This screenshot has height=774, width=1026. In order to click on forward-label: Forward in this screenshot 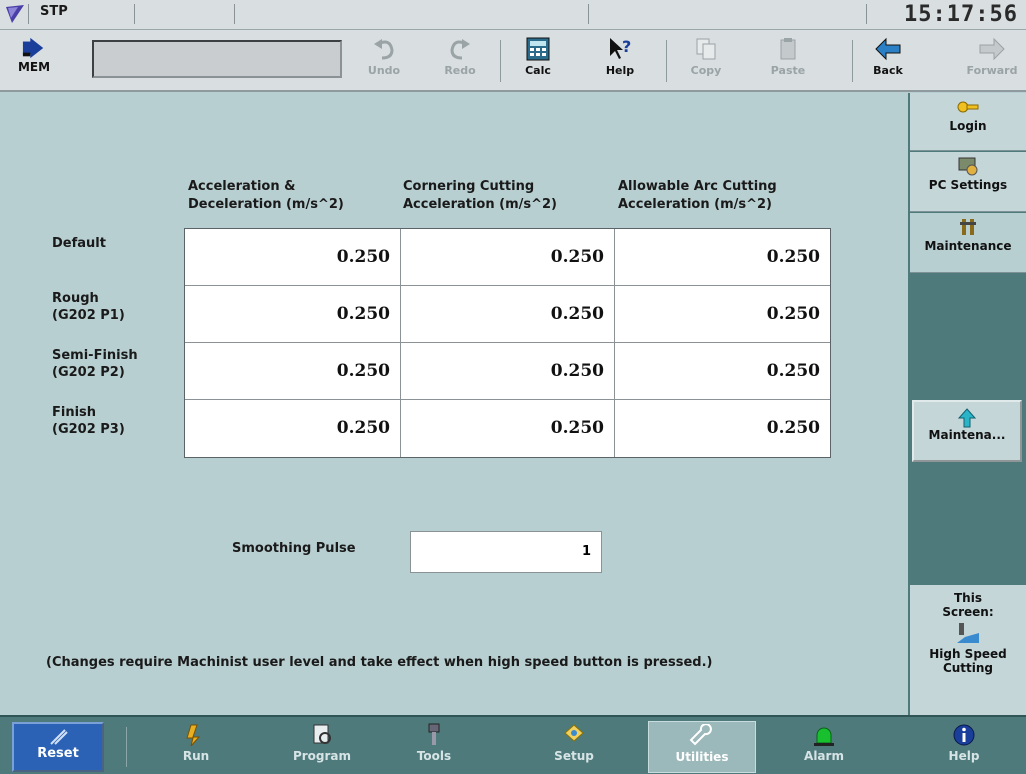, I will do `click(992, 70)`.